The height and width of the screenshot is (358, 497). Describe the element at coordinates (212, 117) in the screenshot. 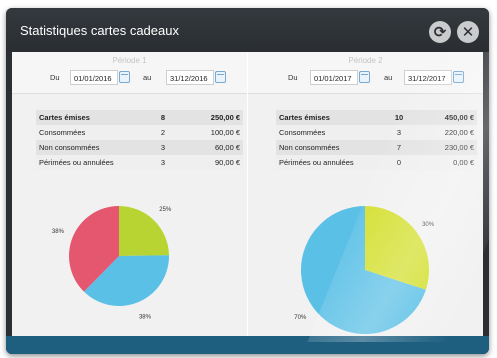

I see `row-amount: 250,00 €` at that location.